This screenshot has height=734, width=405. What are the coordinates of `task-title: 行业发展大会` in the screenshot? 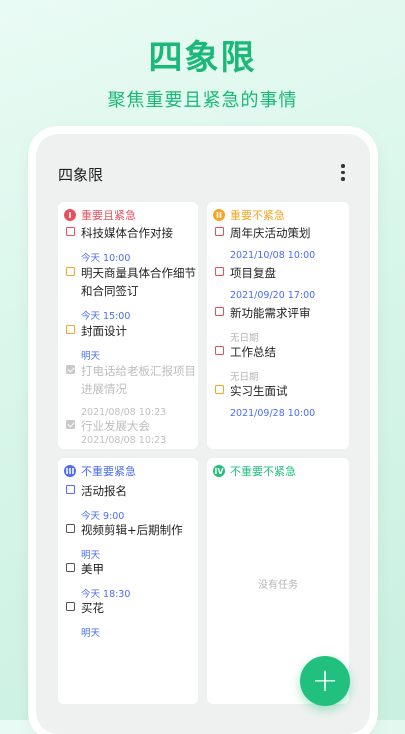 It's located at (115, 426).